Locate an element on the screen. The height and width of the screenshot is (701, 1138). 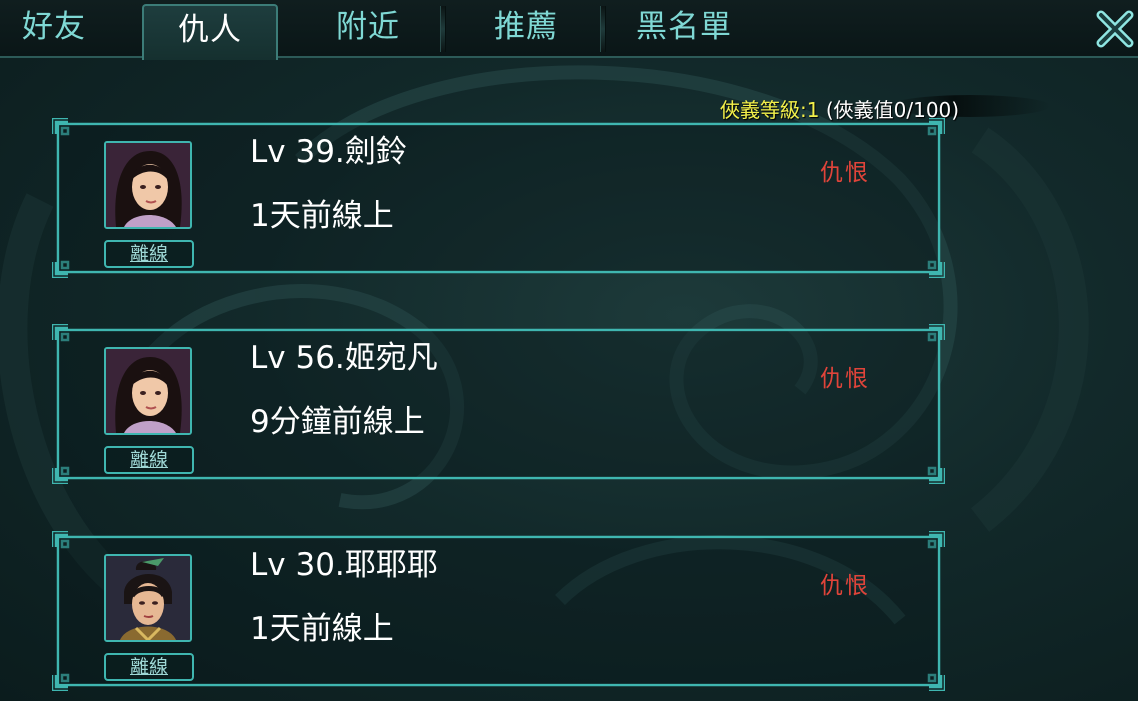
player-name: Lv 39.劍鈴 is located at coordinates (328, 152).